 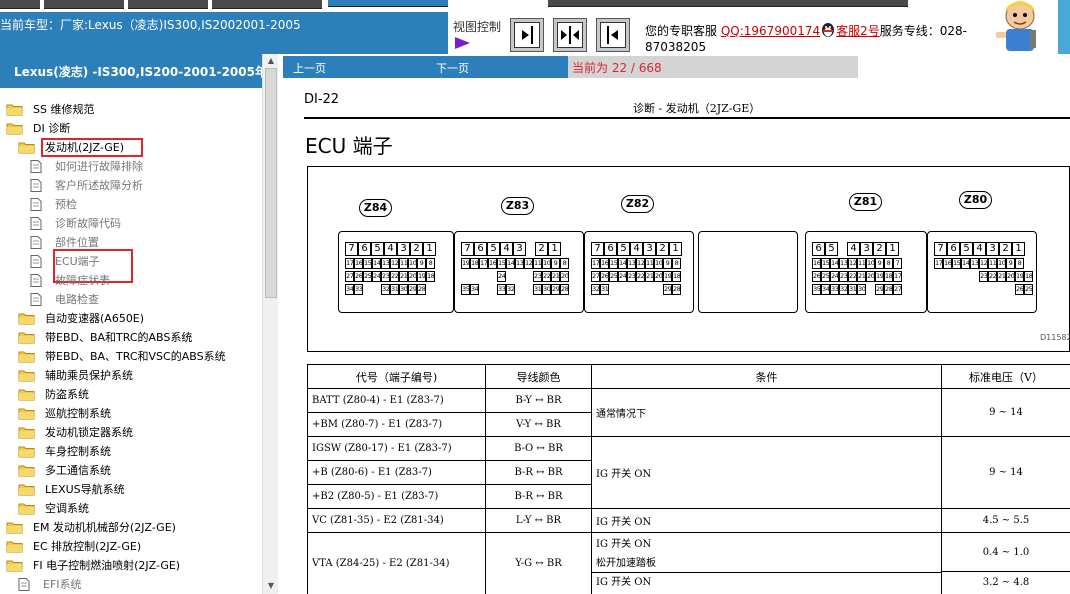 I want to click on connector-pin: 22, so click(x=852, y=276).